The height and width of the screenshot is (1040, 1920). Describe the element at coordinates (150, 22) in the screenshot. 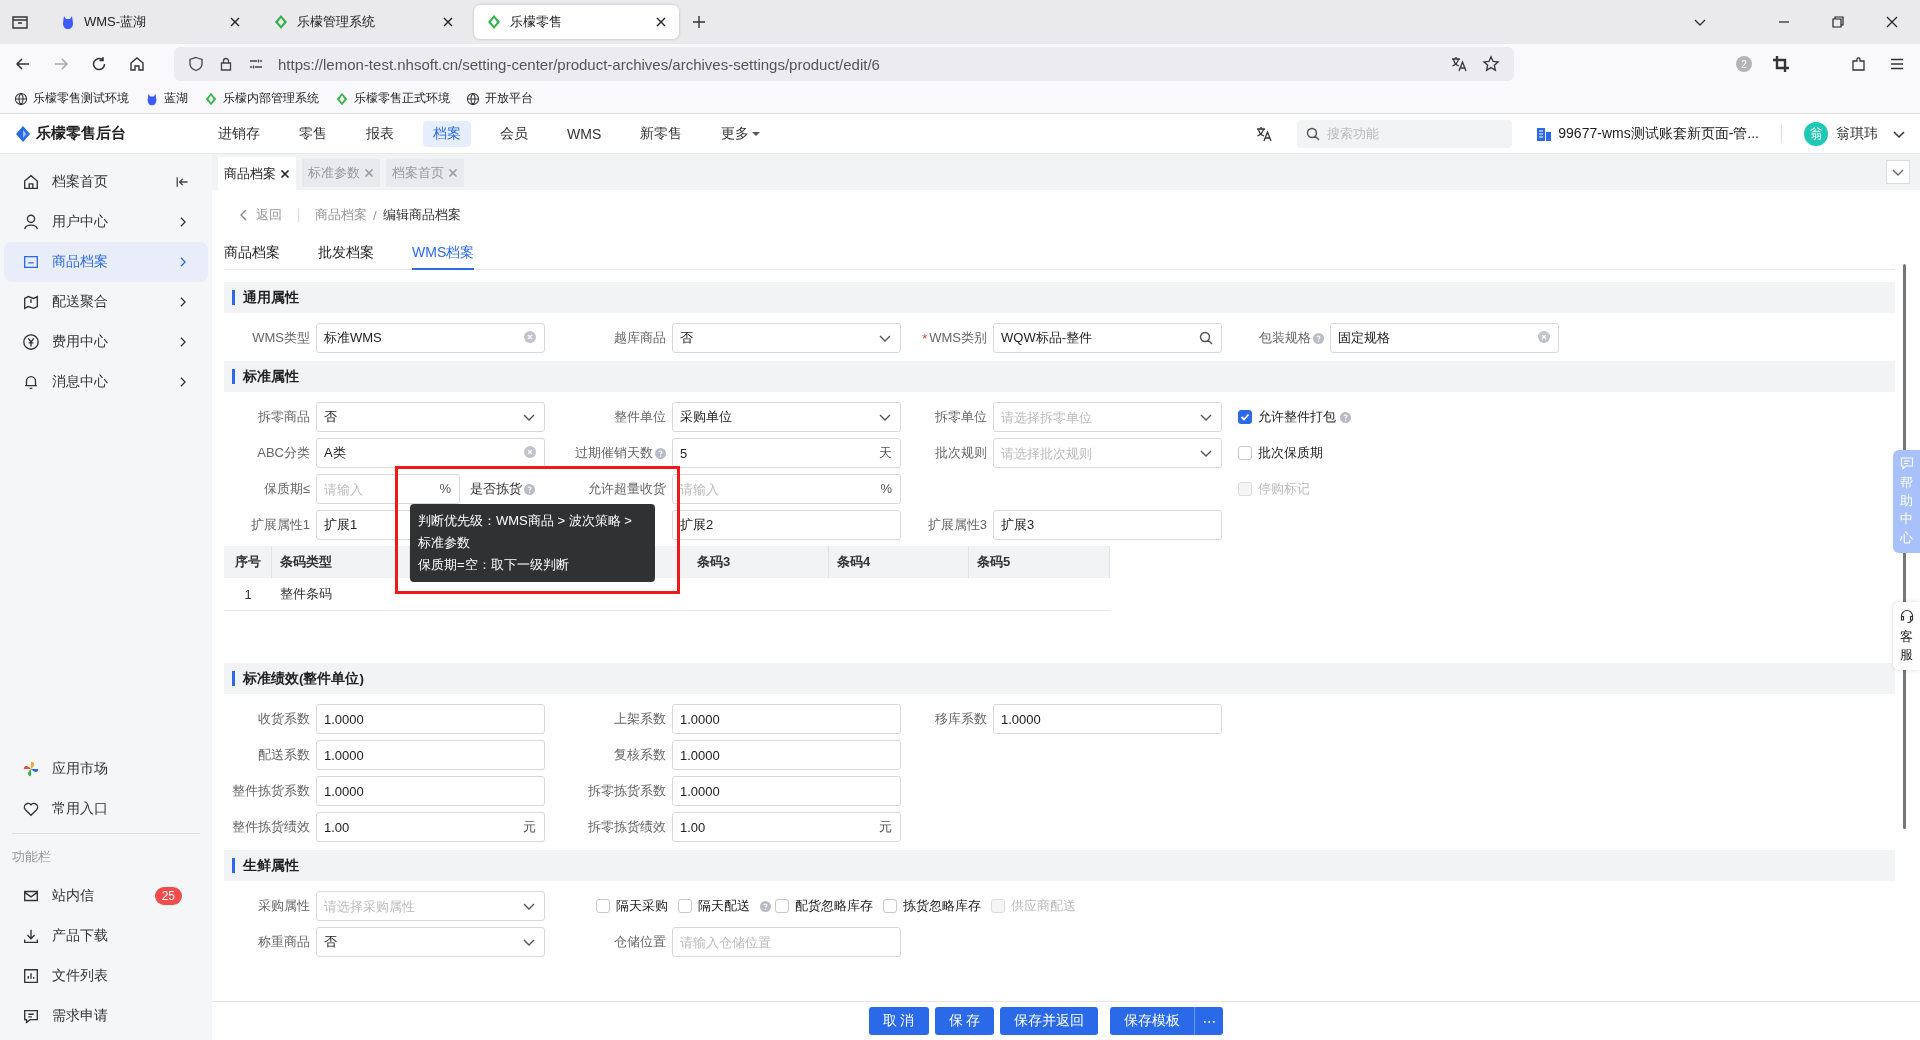

I see `browser-tab: WMS-蓝湖` at that location.